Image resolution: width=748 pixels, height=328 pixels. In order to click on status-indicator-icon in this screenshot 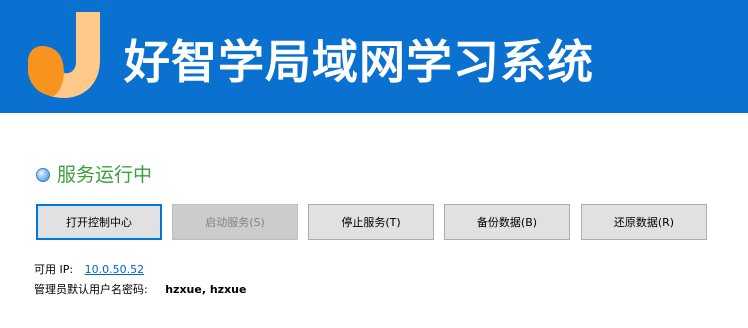, I will do `click(43, 175)`.